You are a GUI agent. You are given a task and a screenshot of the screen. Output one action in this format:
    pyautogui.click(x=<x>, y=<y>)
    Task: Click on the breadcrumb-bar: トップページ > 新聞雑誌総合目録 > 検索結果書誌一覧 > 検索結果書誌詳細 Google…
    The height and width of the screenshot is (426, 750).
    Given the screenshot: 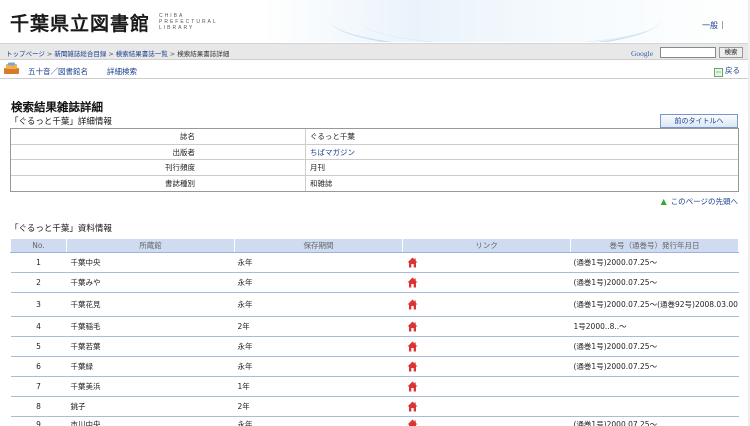 What is the action you would take?
    pyautogui.click(x=375, y=51)
    